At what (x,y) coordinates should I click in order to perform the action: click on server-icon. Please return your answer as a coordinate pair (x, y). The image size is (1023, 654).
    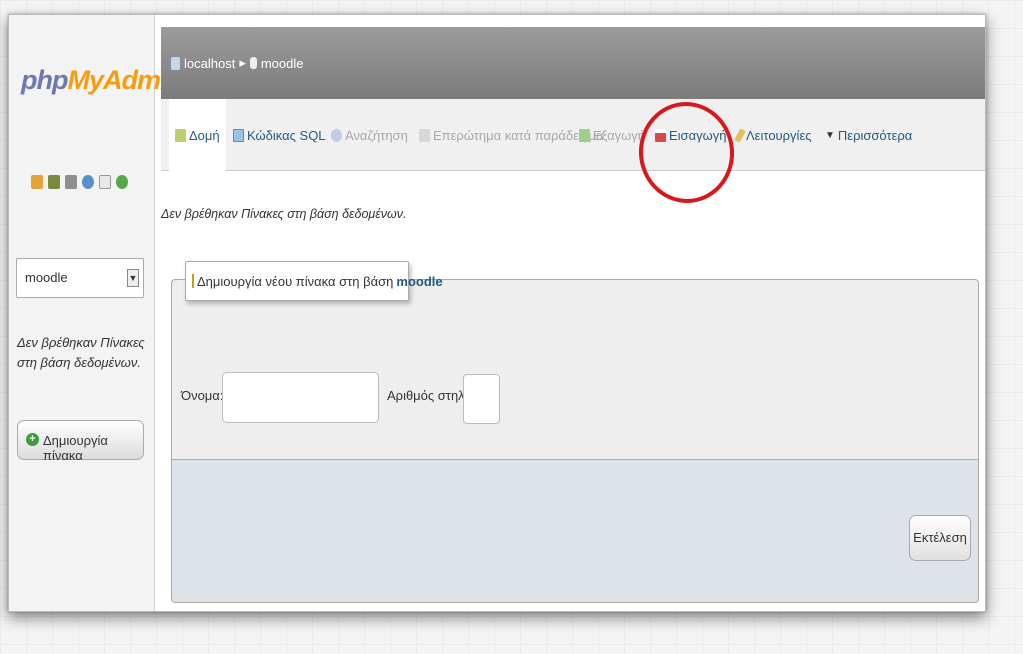
    Looking at the image, I should click on (175, 63).